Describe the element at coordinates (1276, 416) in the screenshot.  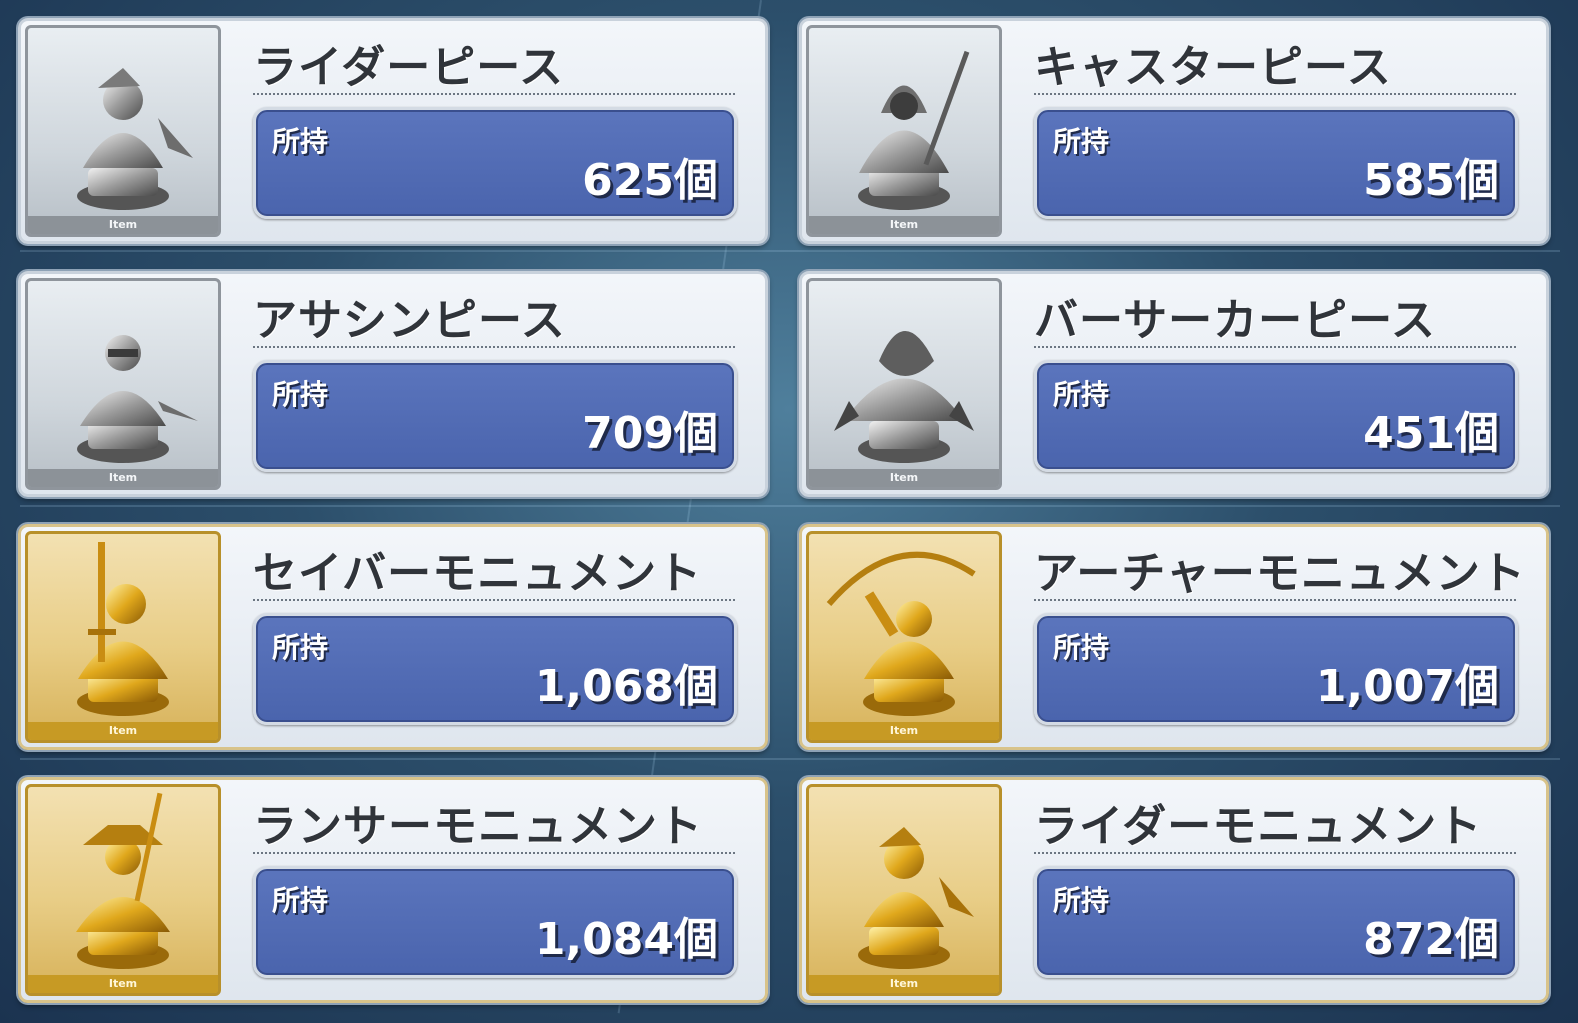
I see `held-count-box: 所持 451個` at that location.